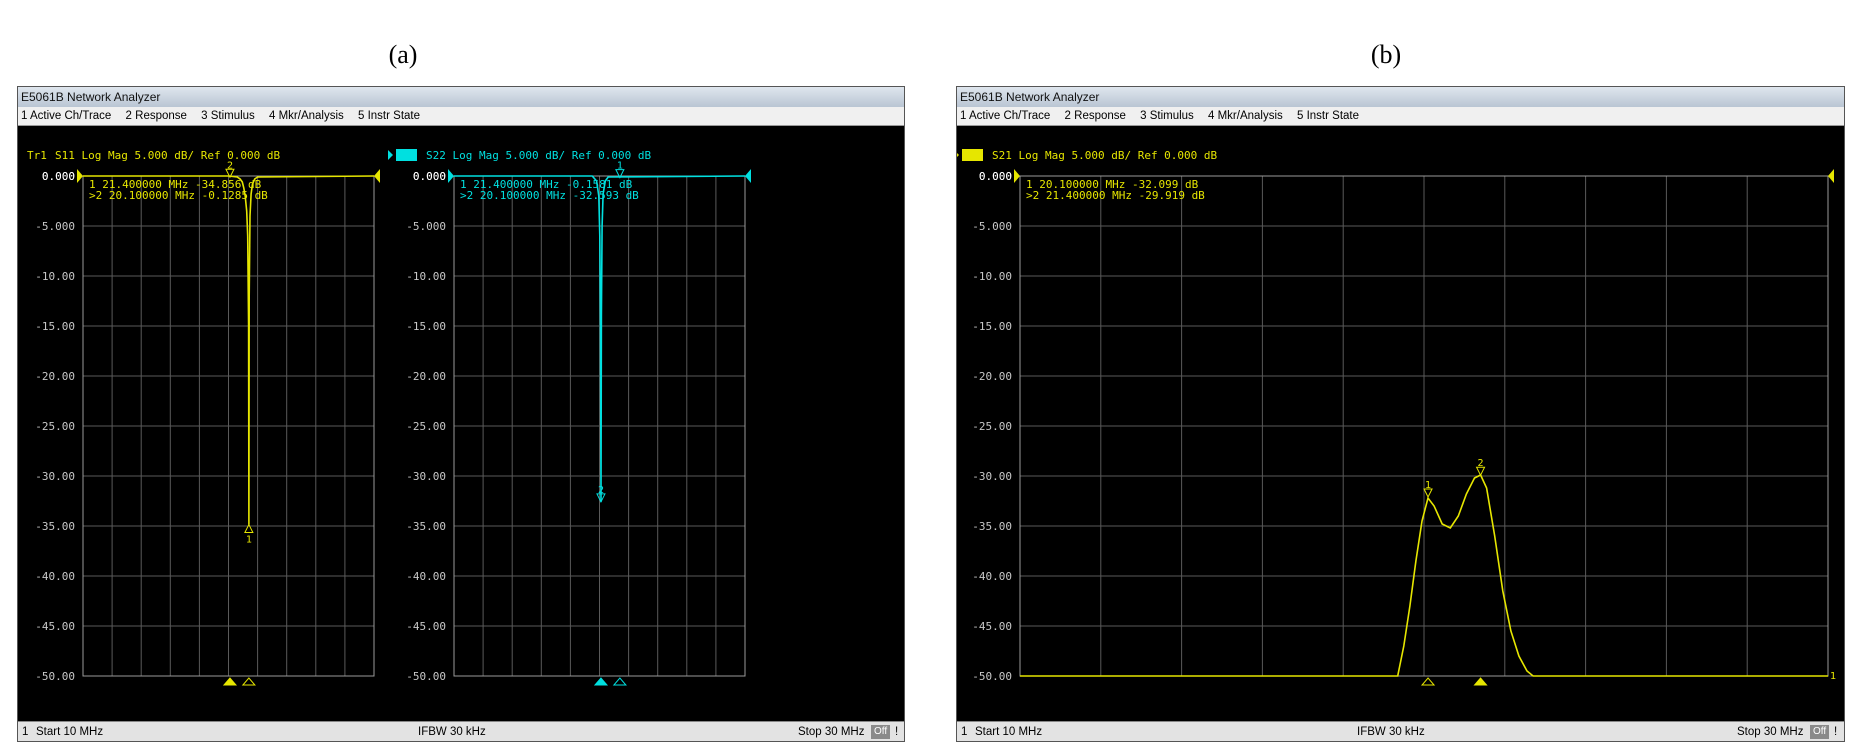 The height and width of the screenshot is (750, 1873). Describe the element at coordinates (897, 732) in the screenshot. I see `status-flag: !` at that location.